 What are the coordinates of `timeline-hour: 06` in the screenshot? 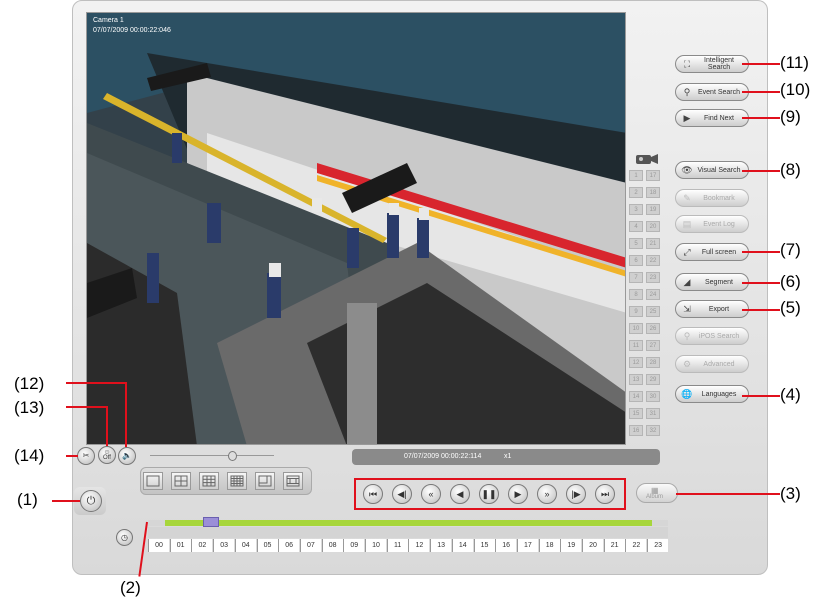 It's located at (289, 545).